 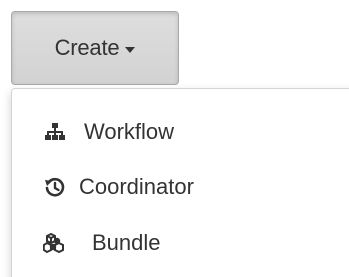 I want to click on menu-item-label: Workflow, so click(x=129, y=131).